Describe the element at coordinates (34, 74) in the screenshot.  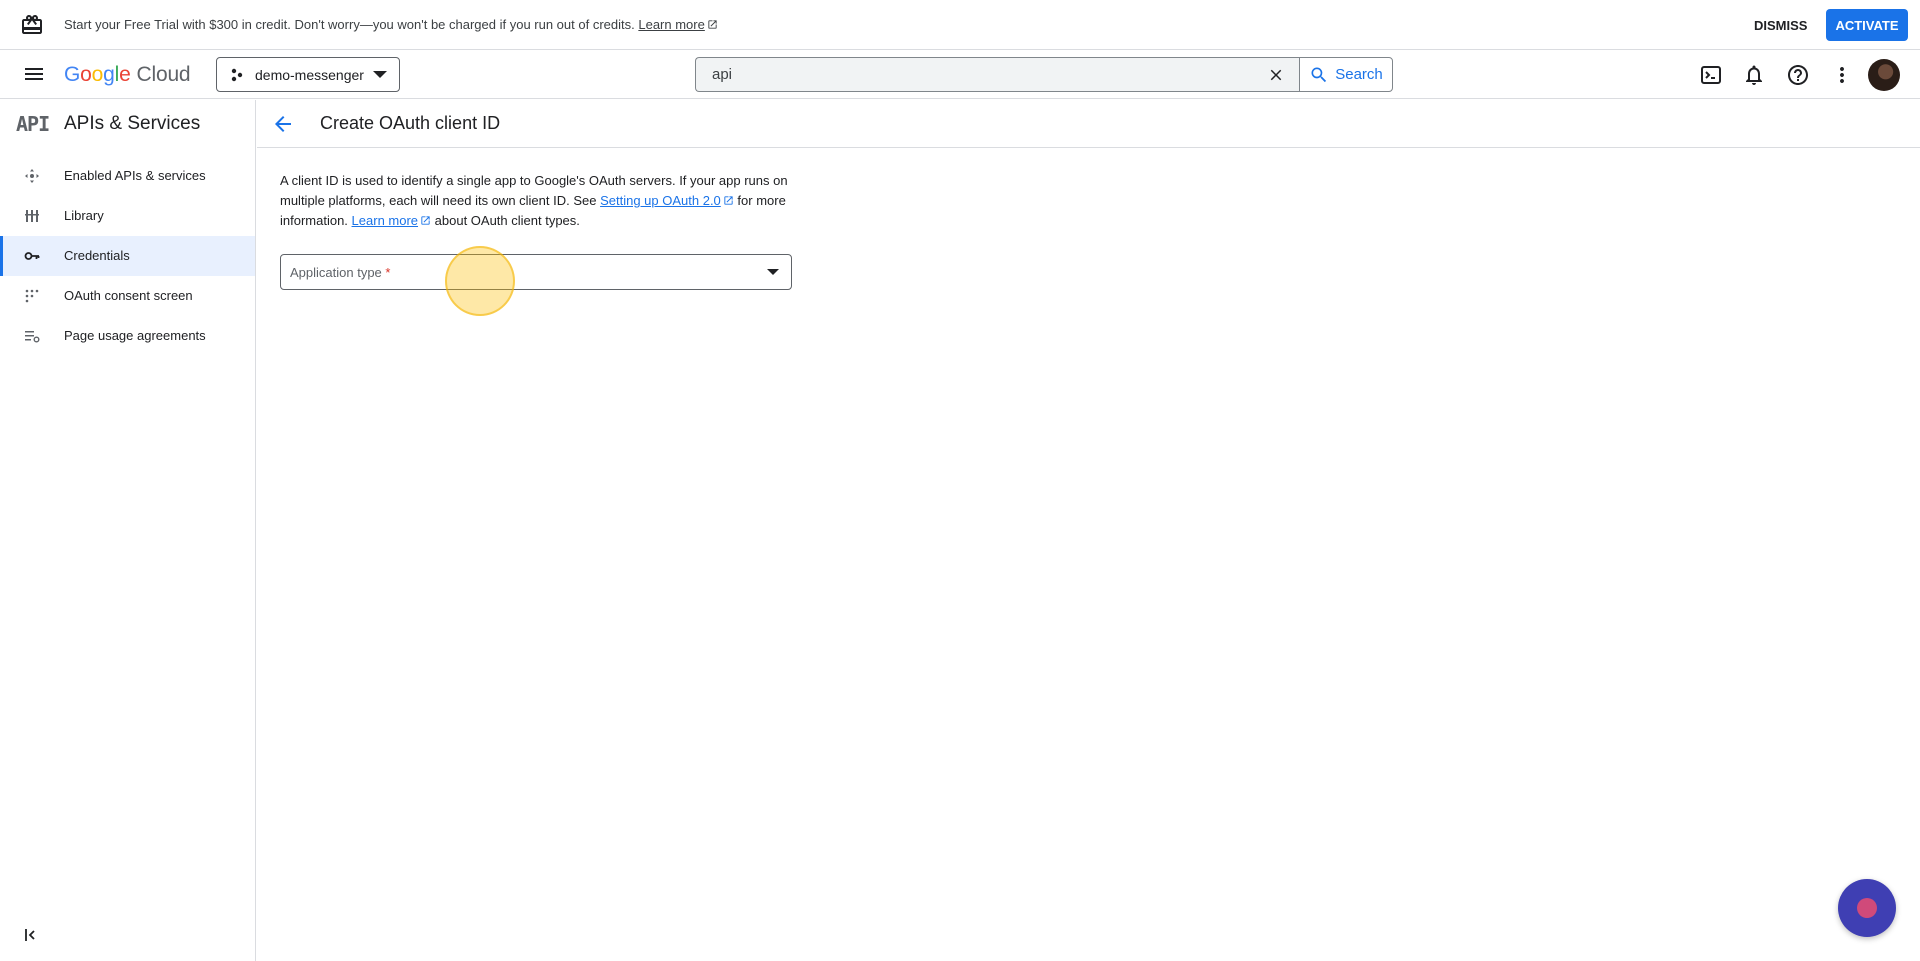
I see `hamburger-menu-icon` at that location.